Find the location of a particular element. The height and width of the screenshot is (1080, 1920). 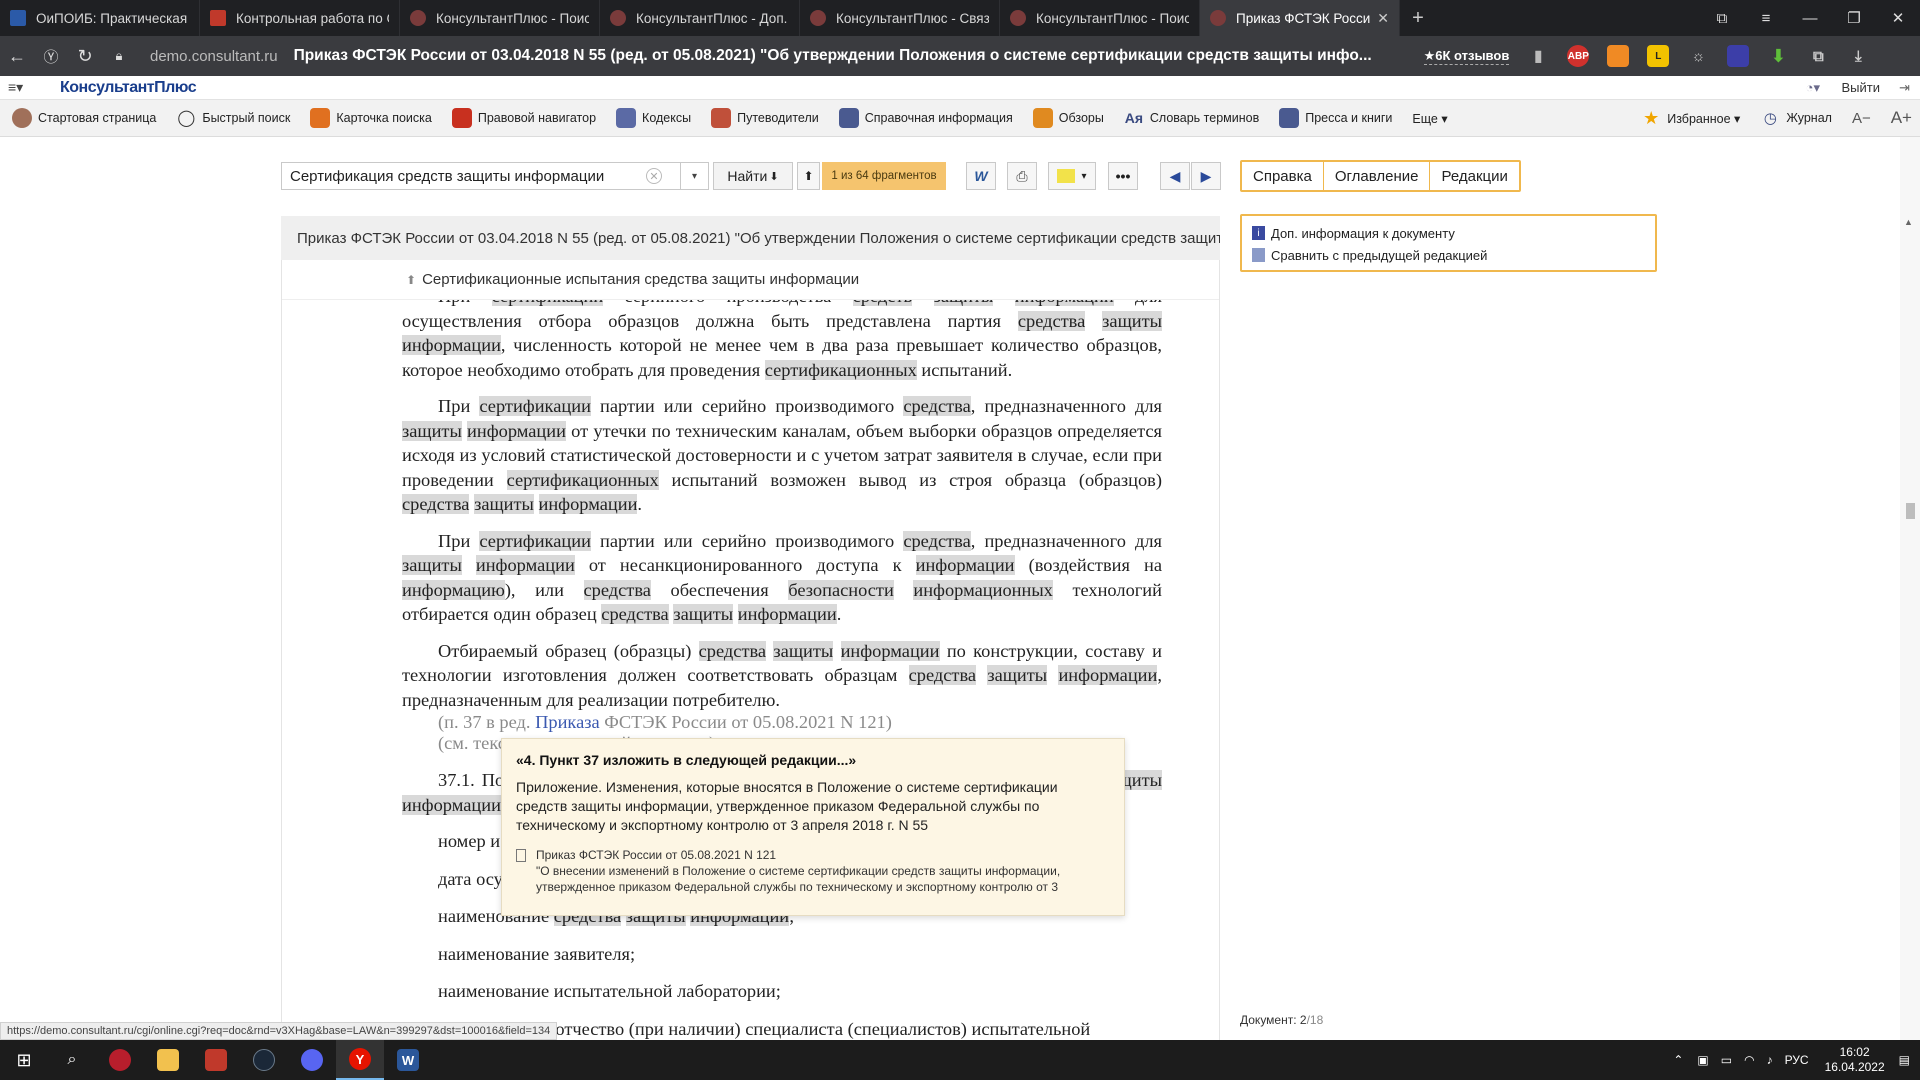

next-arrow-icon: ▶ is located at coordinates (1206, 176).